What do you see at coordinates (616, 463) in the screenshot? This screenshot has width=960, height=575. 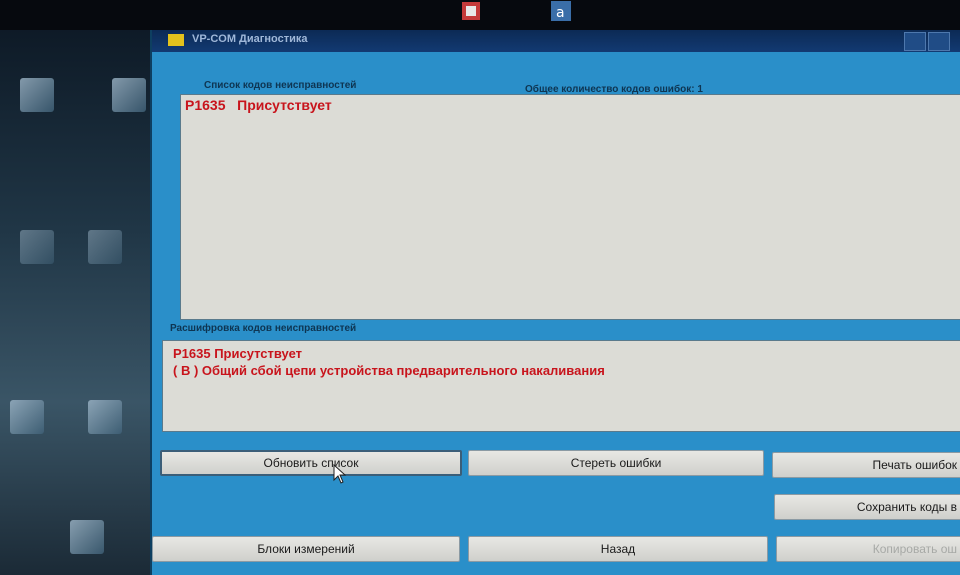 I see `erase-errors-button: Стереть ошибки` at bounding box center [616, 463].